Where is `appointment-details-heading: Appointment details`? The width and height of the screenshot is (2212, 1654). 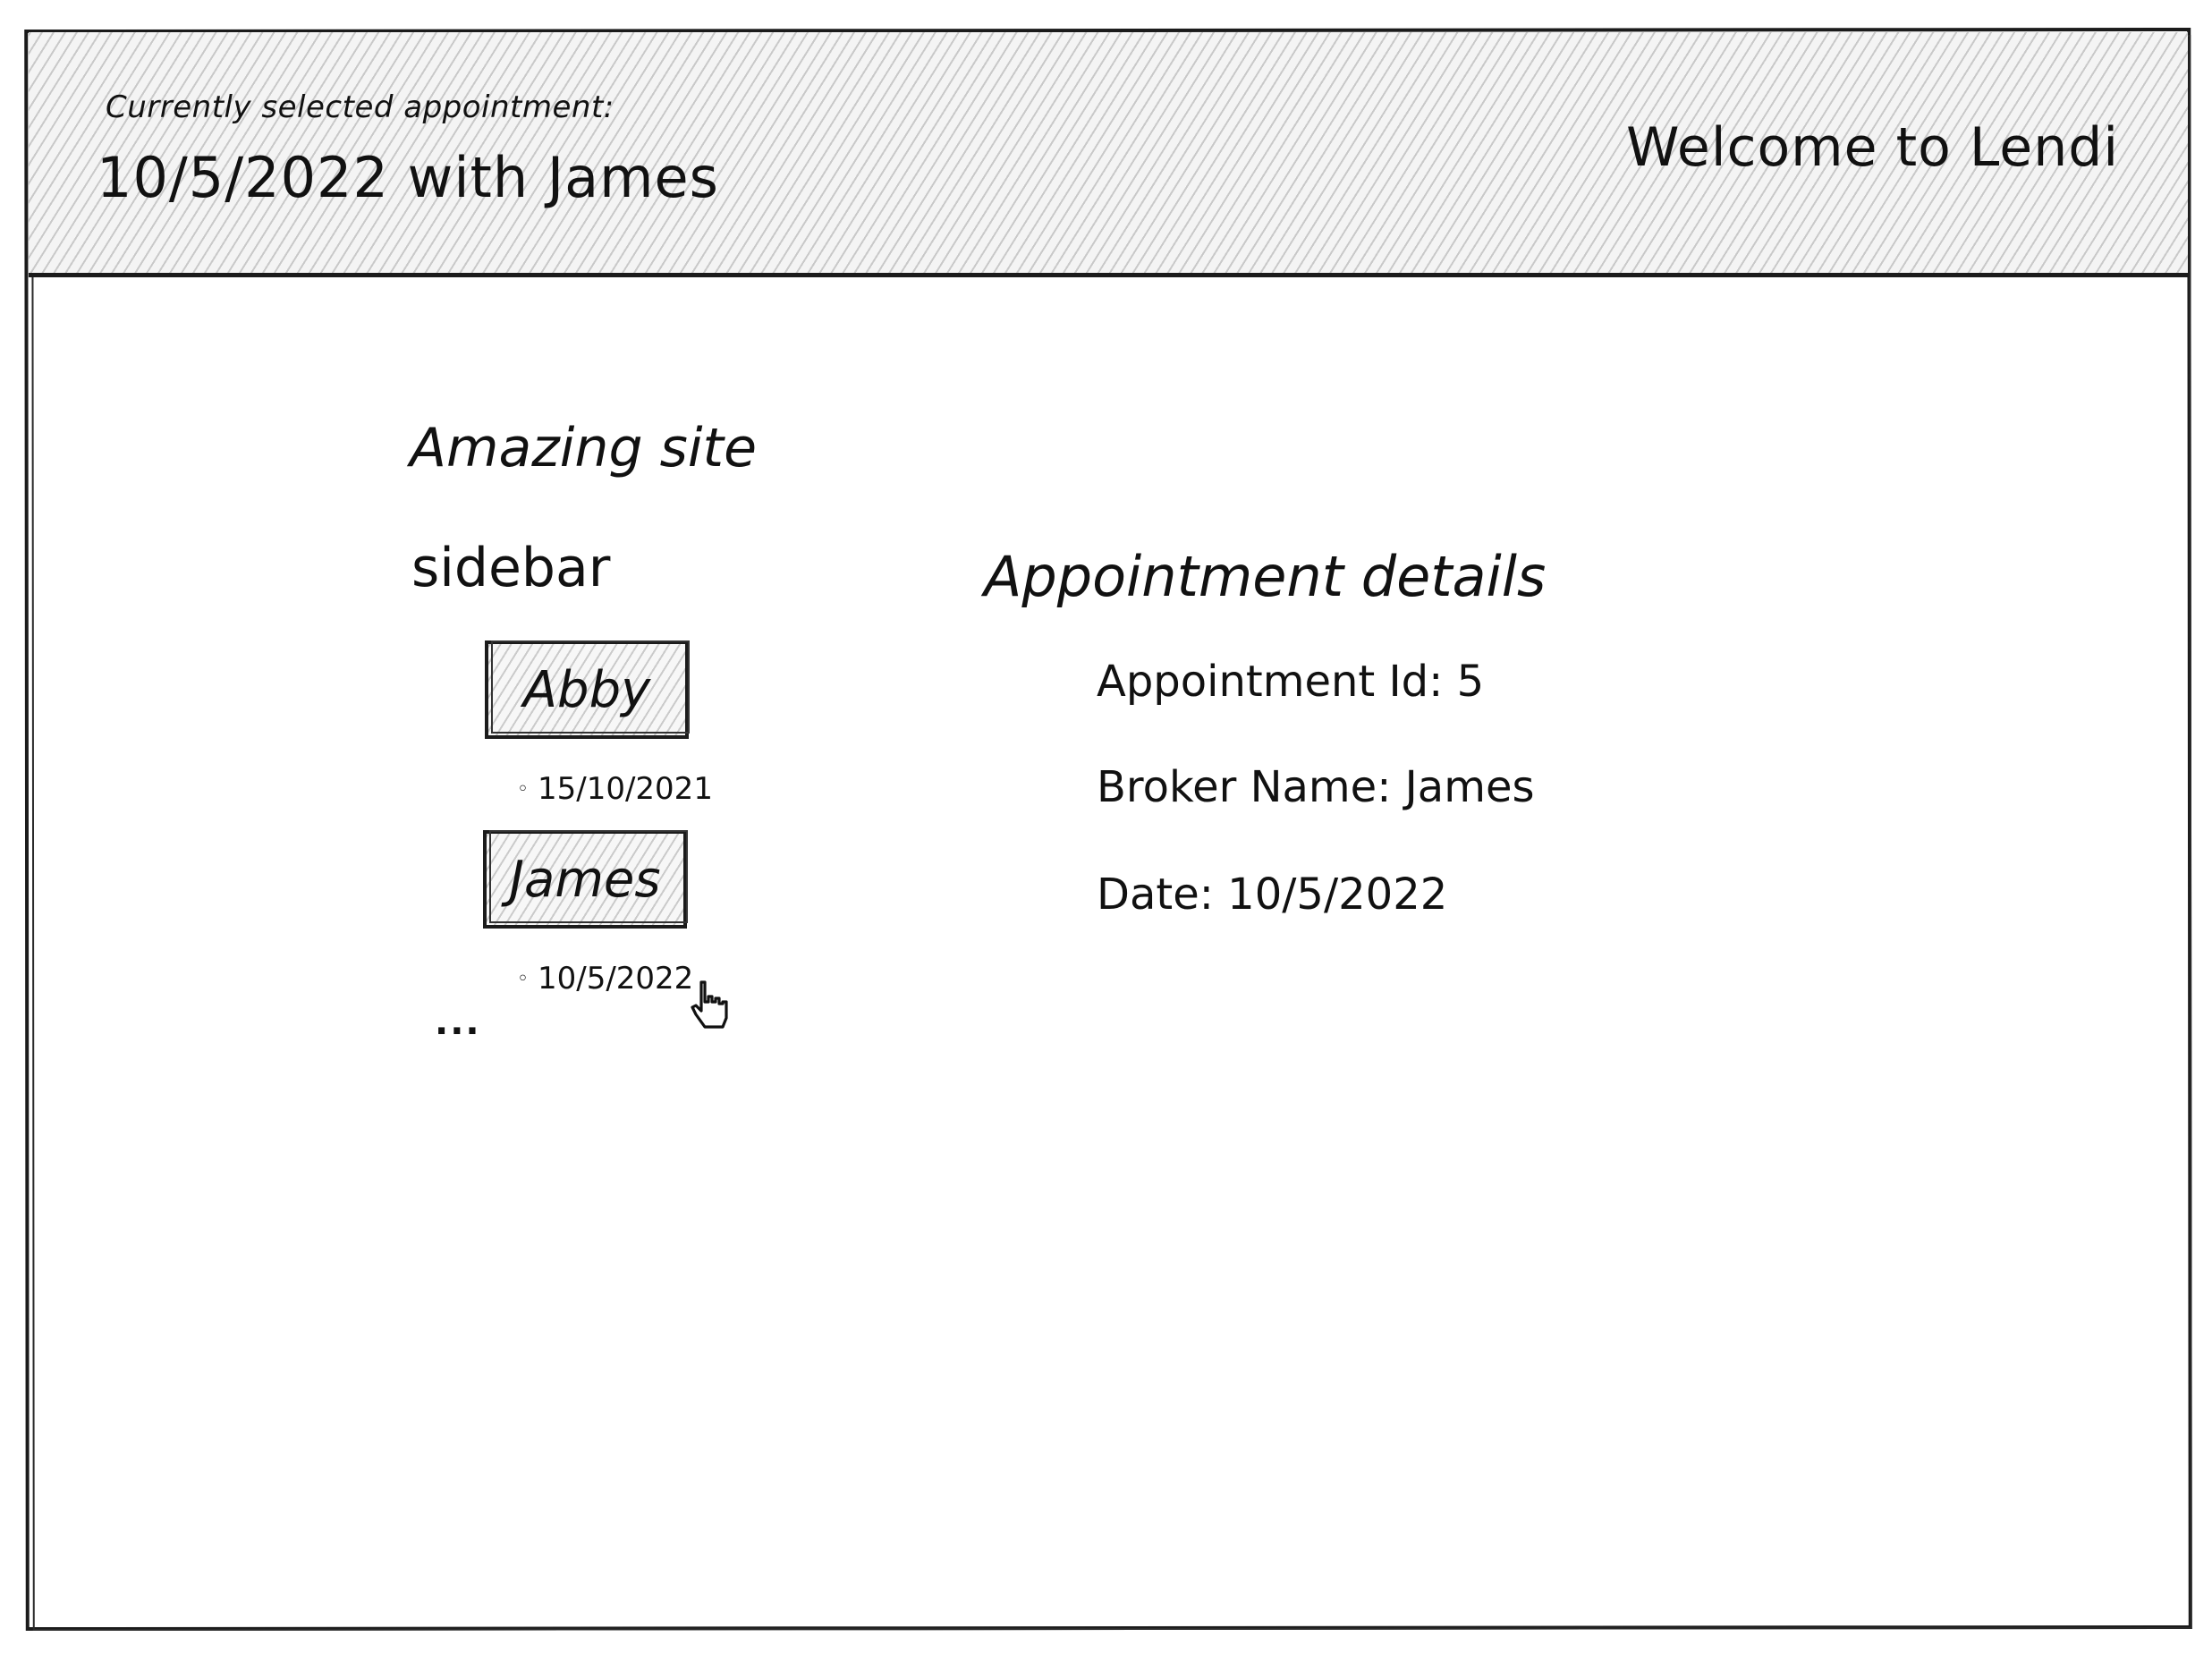 appointment-details-heading: Appointment details is located at coordinates (1266, 576).